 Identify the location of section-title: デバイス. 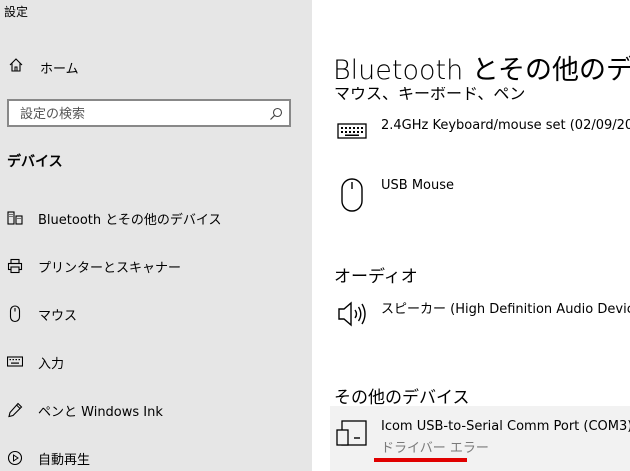
(35, 162).